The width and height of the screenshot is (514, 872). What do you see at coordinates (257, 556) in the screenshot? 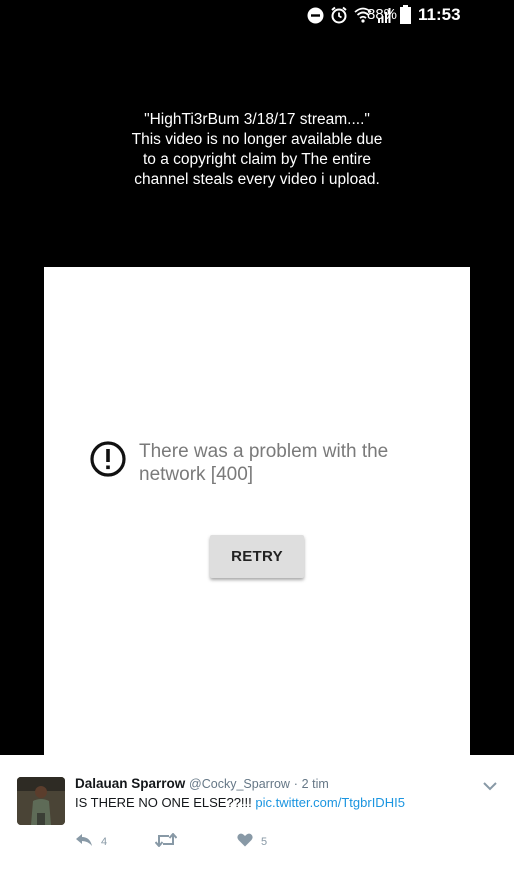
I see `retry-button: RETRY` at bounding box center [257, 556].